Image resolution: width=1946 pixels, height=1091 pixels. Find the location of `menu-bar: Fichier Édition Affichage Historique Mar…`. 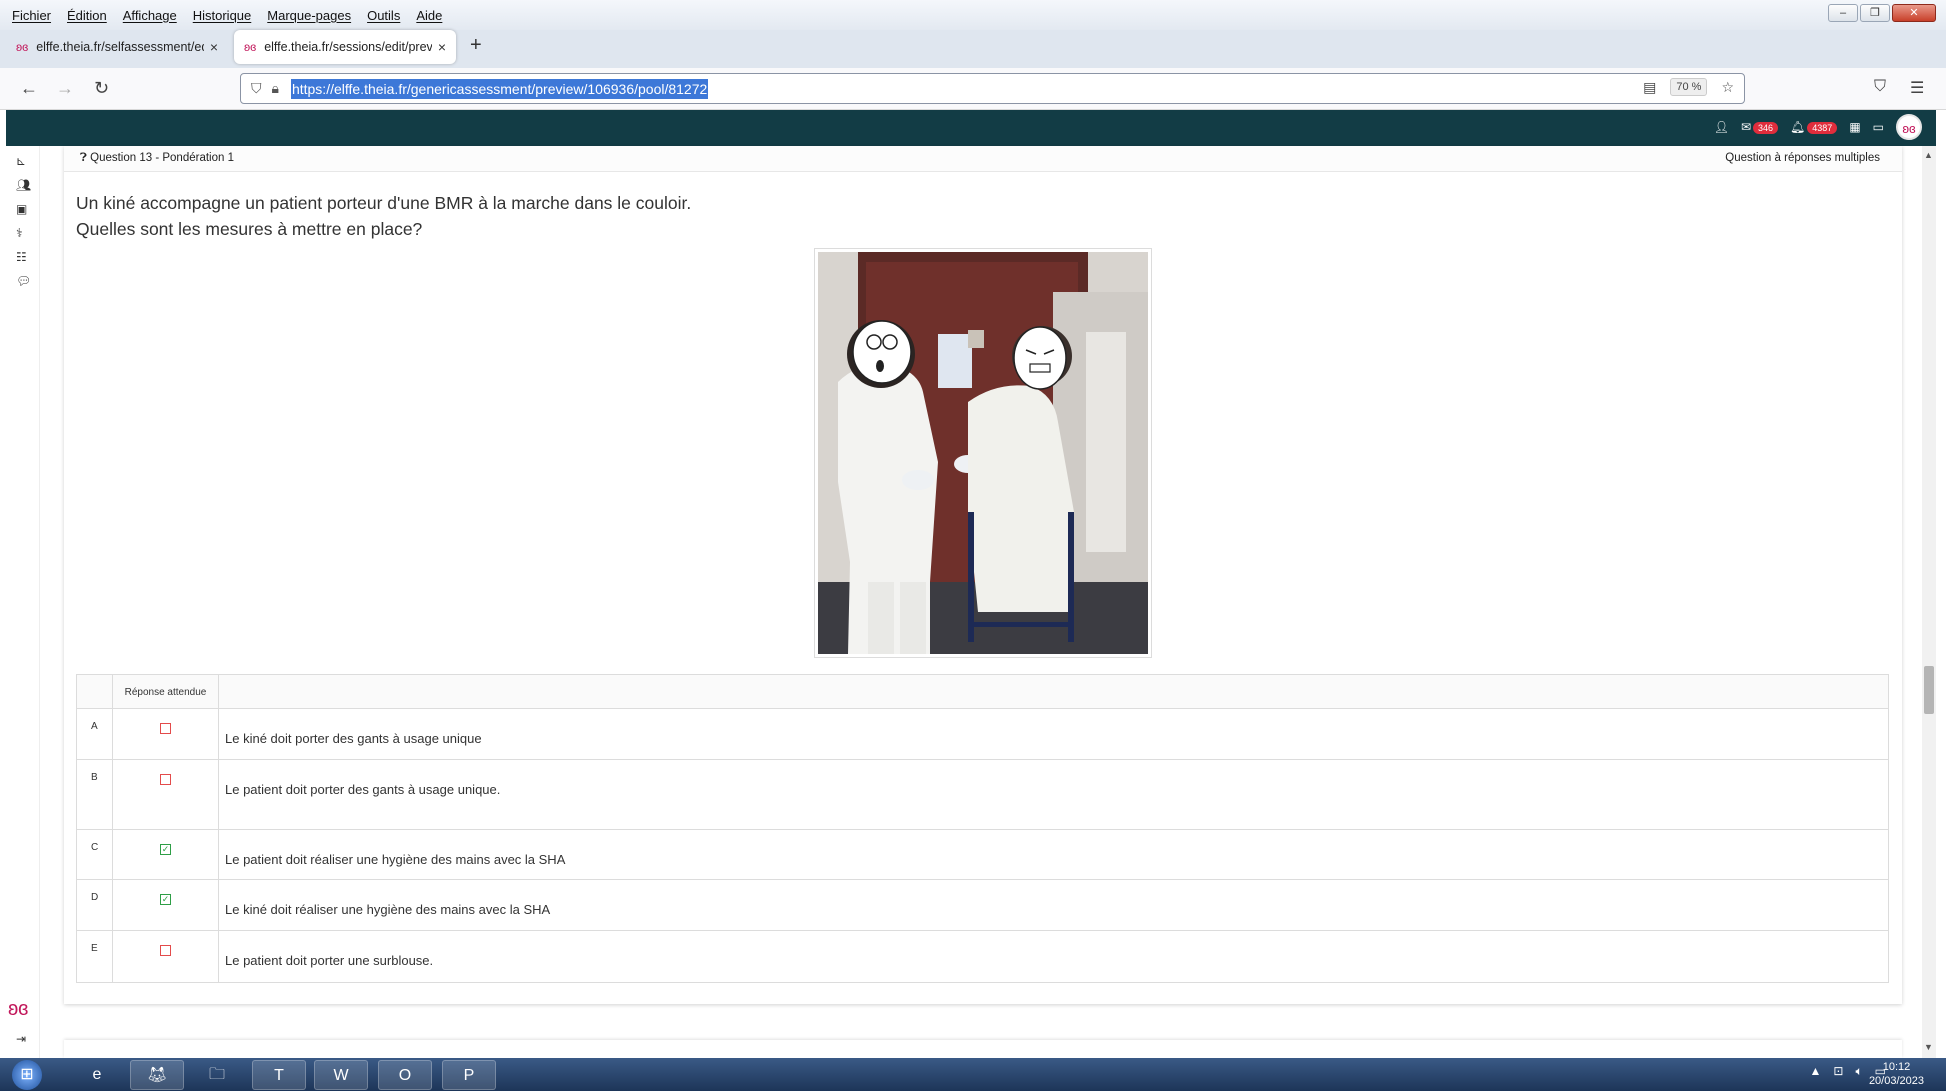

menu-bar: Fichier Édition Affichage Historique Mar… is located at coordinates (973, 15).